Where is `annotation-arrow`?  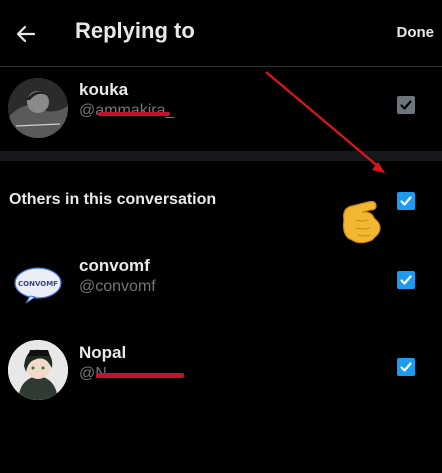
annotation-arrow is located at coordinates (323, 120).